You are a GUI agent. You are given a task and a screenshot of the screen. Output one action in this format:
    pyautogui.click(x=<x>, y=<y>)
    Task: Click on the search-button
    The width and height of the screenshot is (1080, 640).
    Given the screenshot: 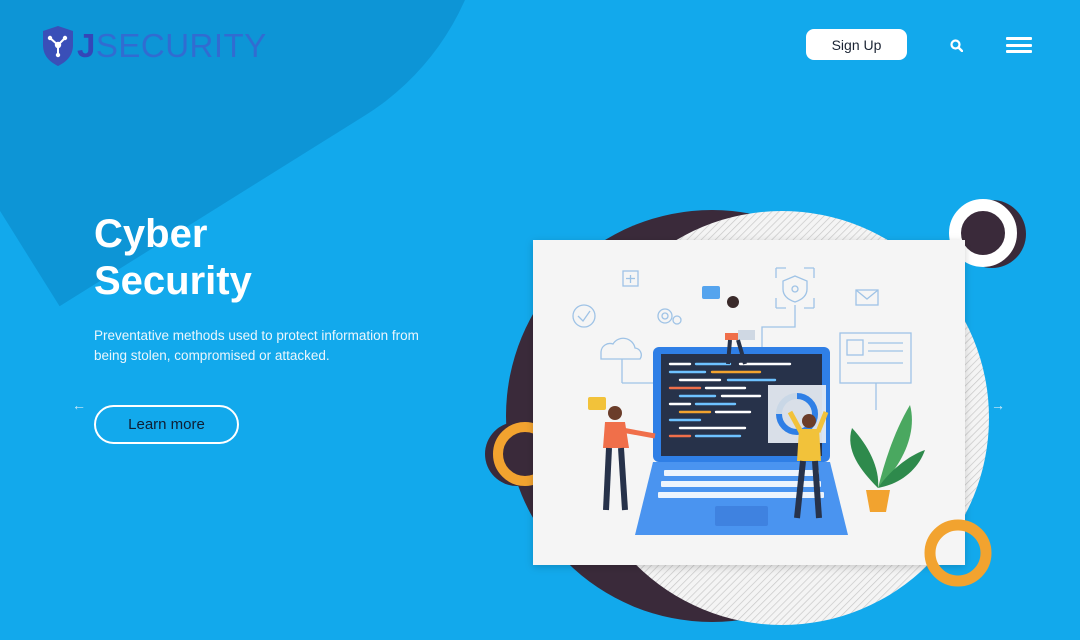 What is the action you would take?
    pyautogui.click(x=956, y=45)
    